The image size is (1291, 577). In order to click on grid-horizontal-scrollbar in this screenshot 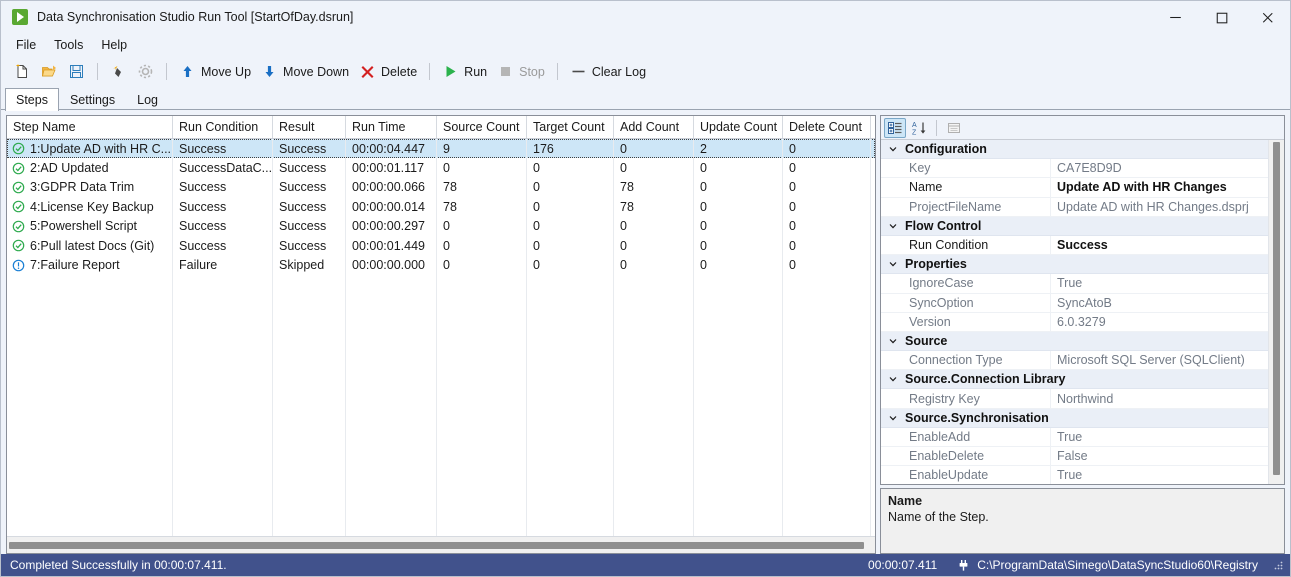, I will do `click(441, 544)`.